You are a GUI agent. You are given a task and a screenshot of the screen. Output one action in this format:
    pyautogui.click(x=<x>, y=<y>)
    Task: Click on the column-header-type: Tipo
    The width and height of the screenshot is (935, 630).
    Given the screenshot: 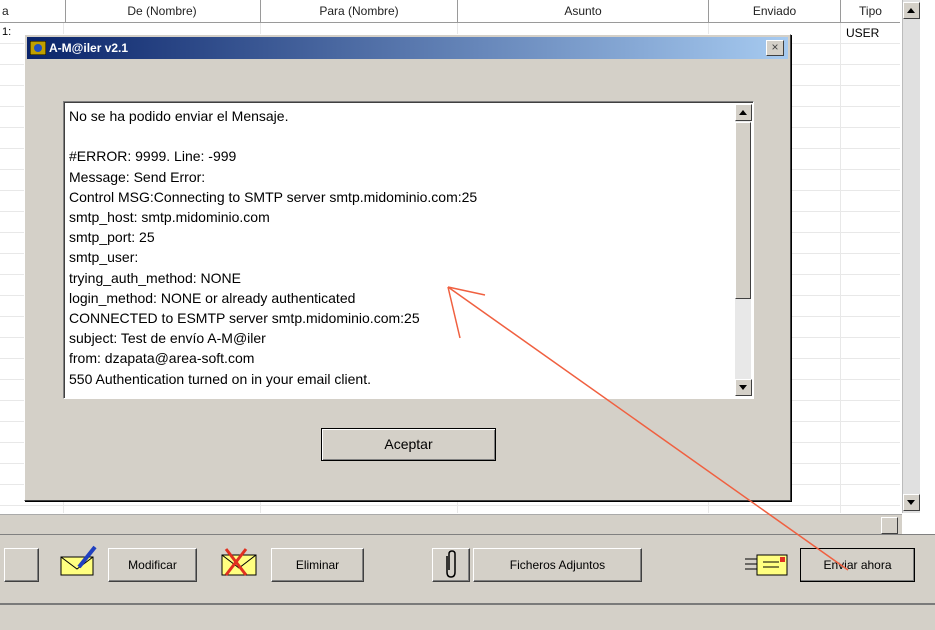 What is the action you would take?
    pyautogui.click(x=870, y=11)
    